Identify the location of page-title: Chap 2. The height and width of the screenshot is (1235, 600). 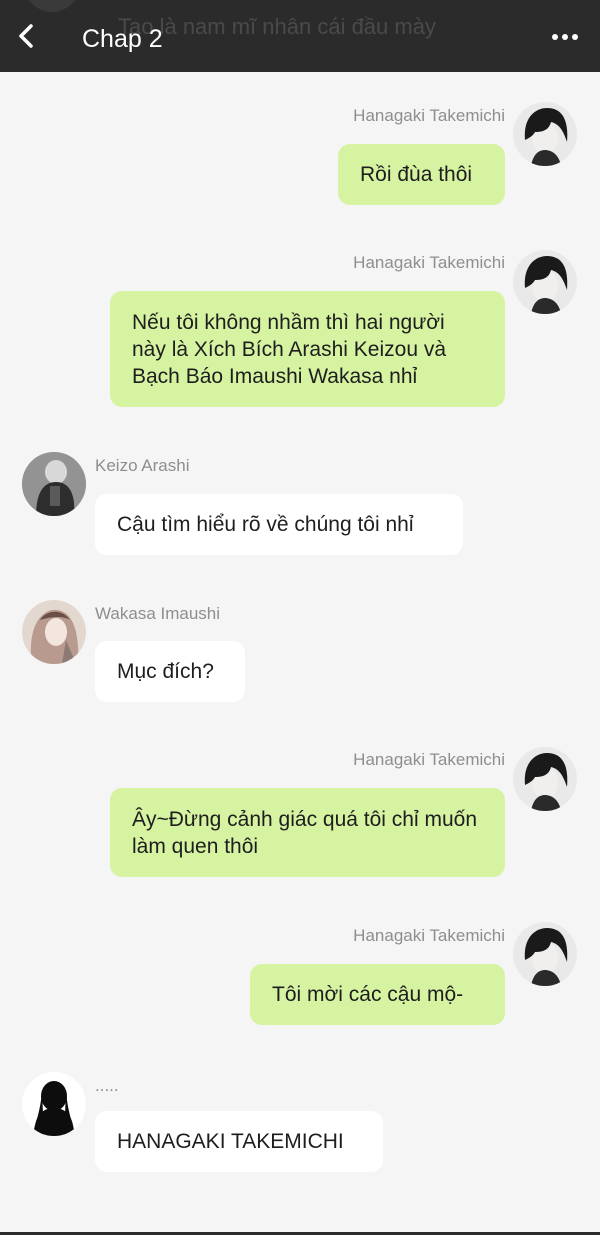
(122, 39).